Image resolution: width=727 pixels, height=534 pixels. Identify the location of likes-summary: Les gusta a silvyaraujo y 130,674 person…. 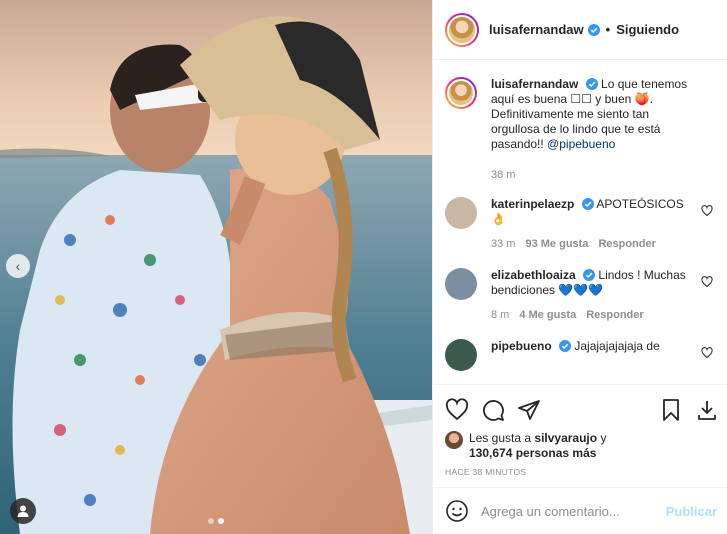
(582, 446).